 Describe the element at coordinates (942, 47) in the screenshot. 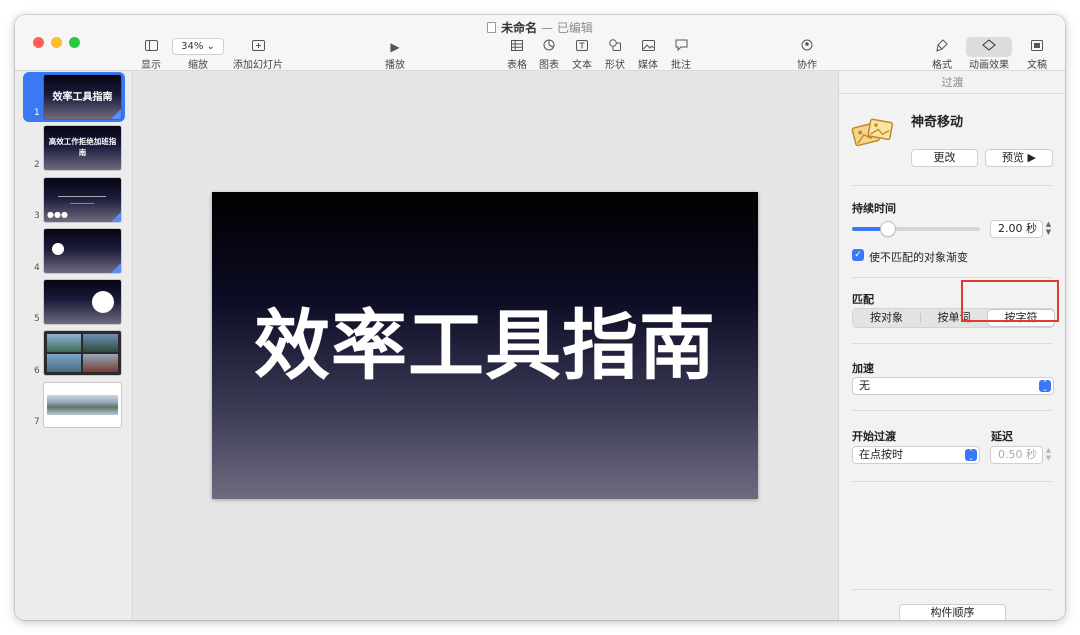

I see `paintbrush-icon` at that location.